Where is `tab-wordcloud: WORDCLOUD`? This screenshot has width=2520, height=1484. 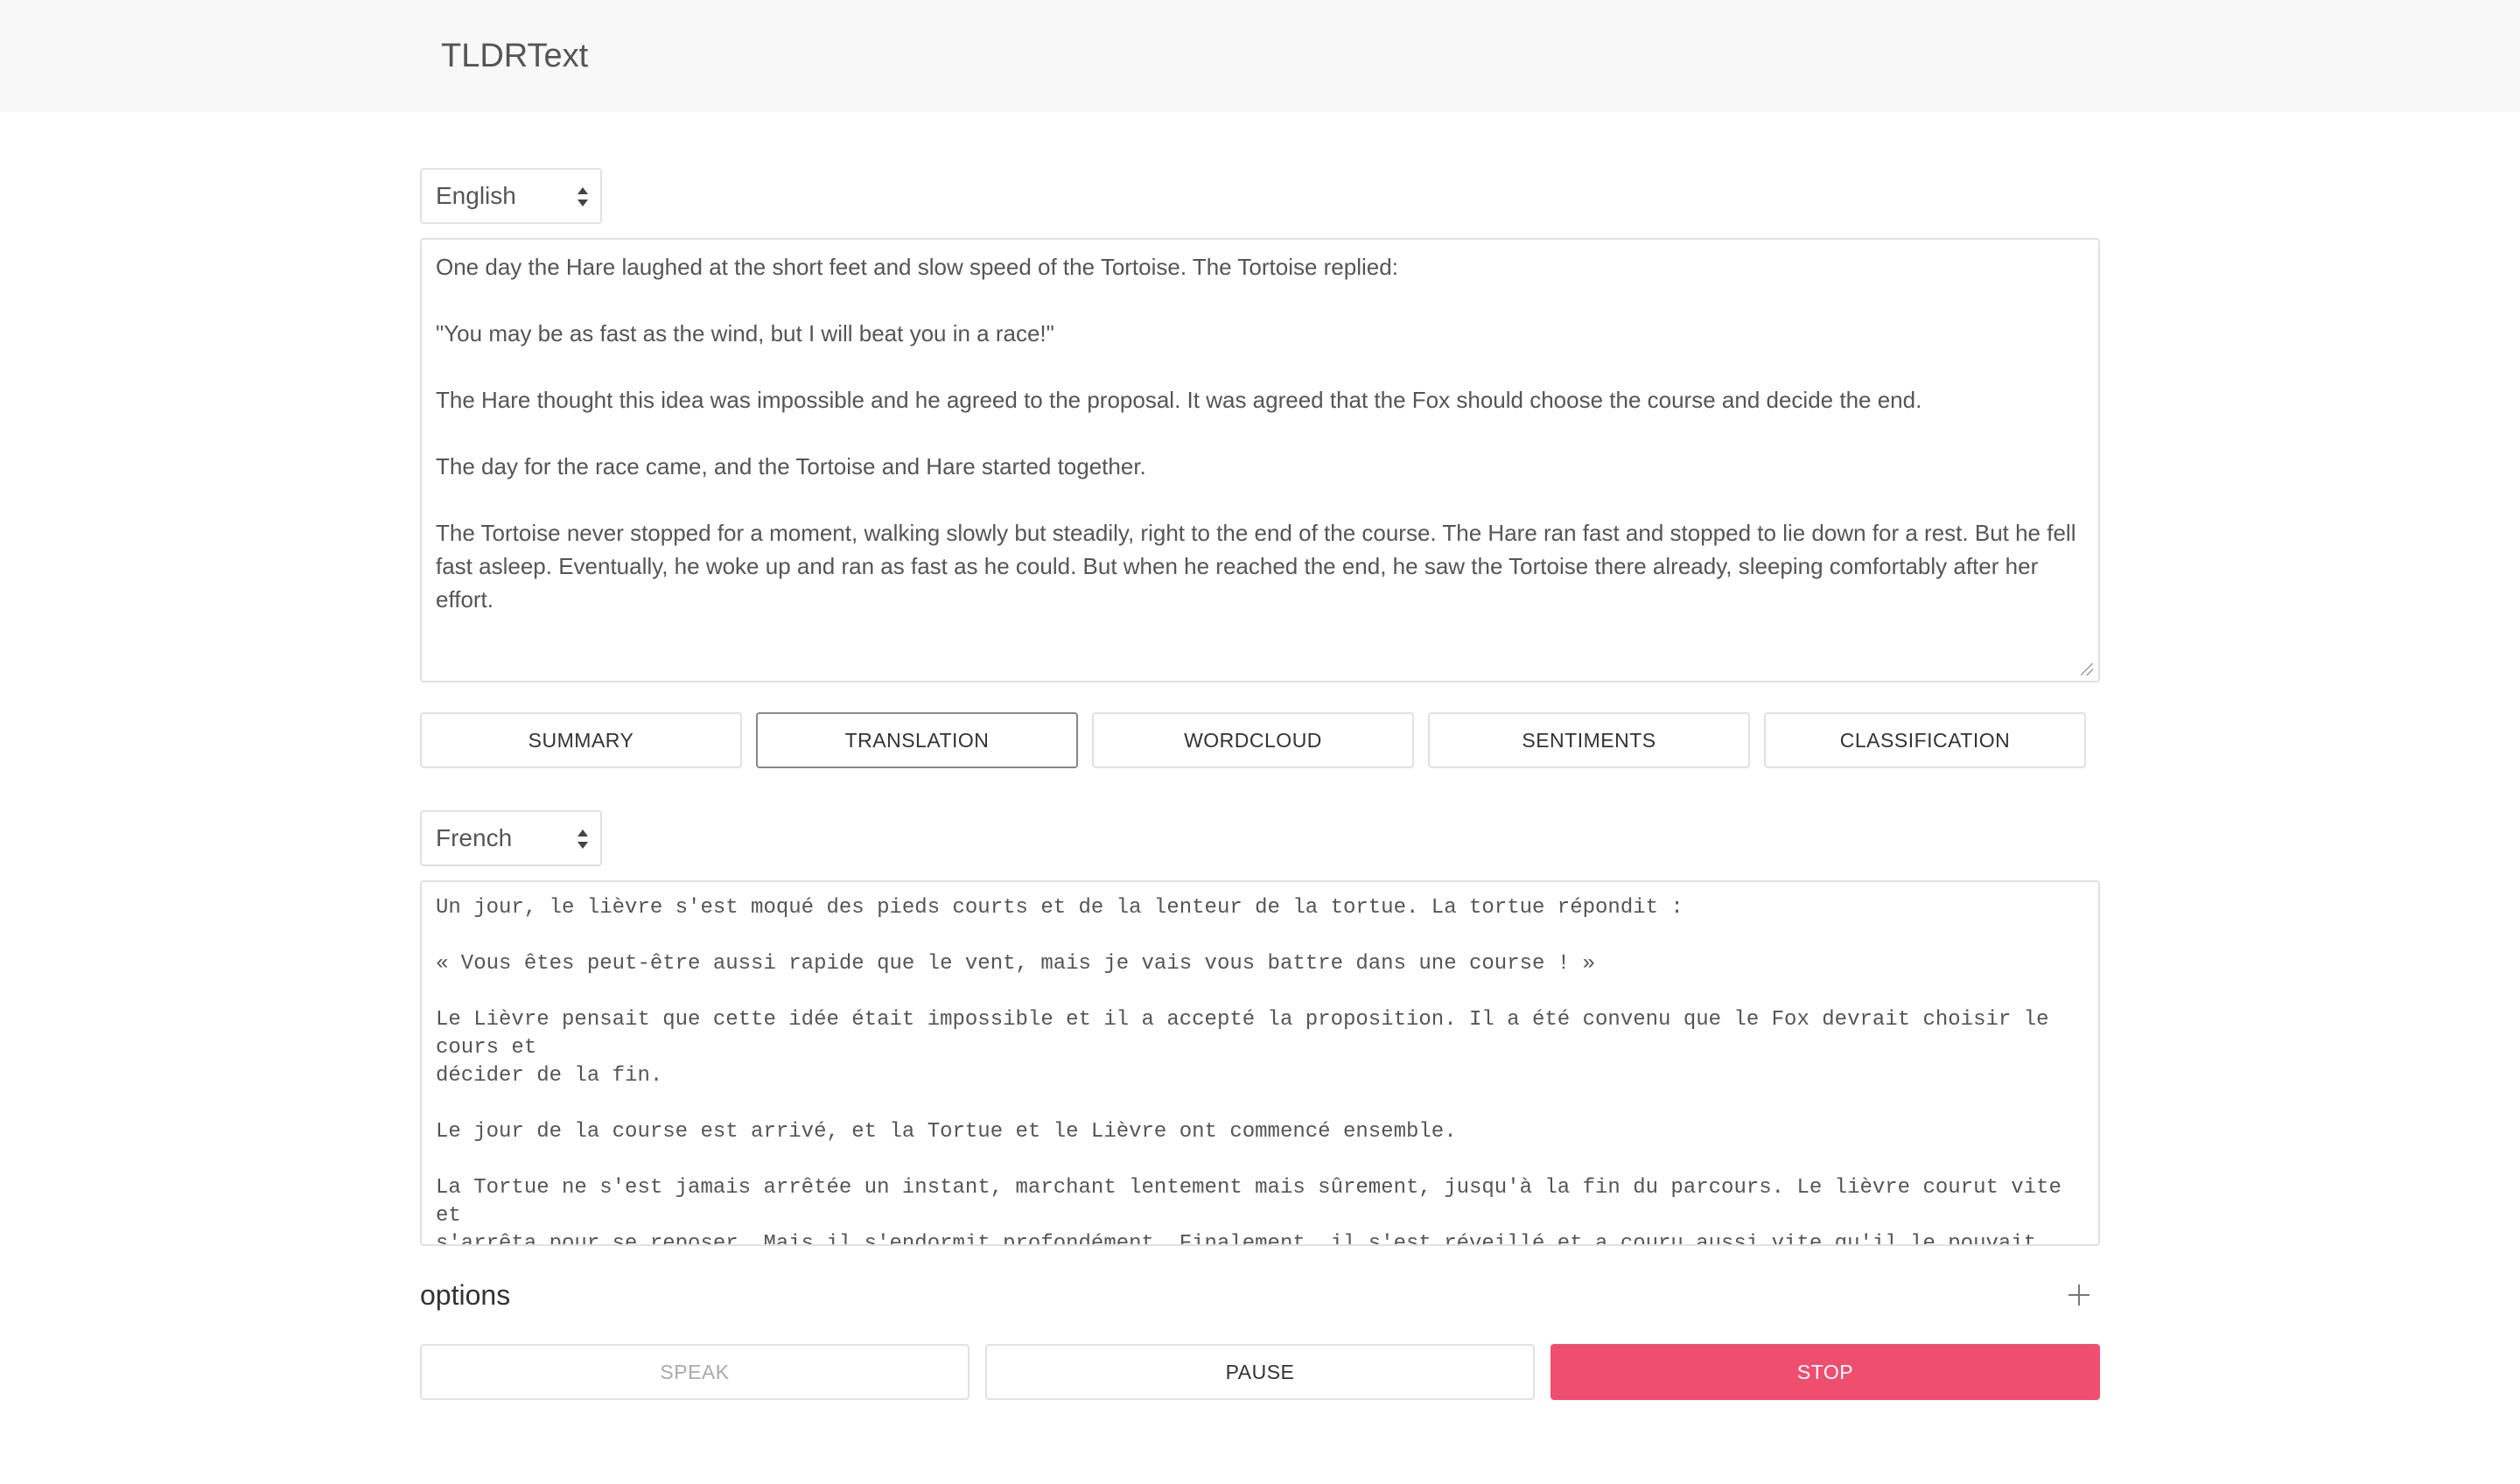
tab-wordcloud: WORDCLOUD is located at coordinates (1253, 740).